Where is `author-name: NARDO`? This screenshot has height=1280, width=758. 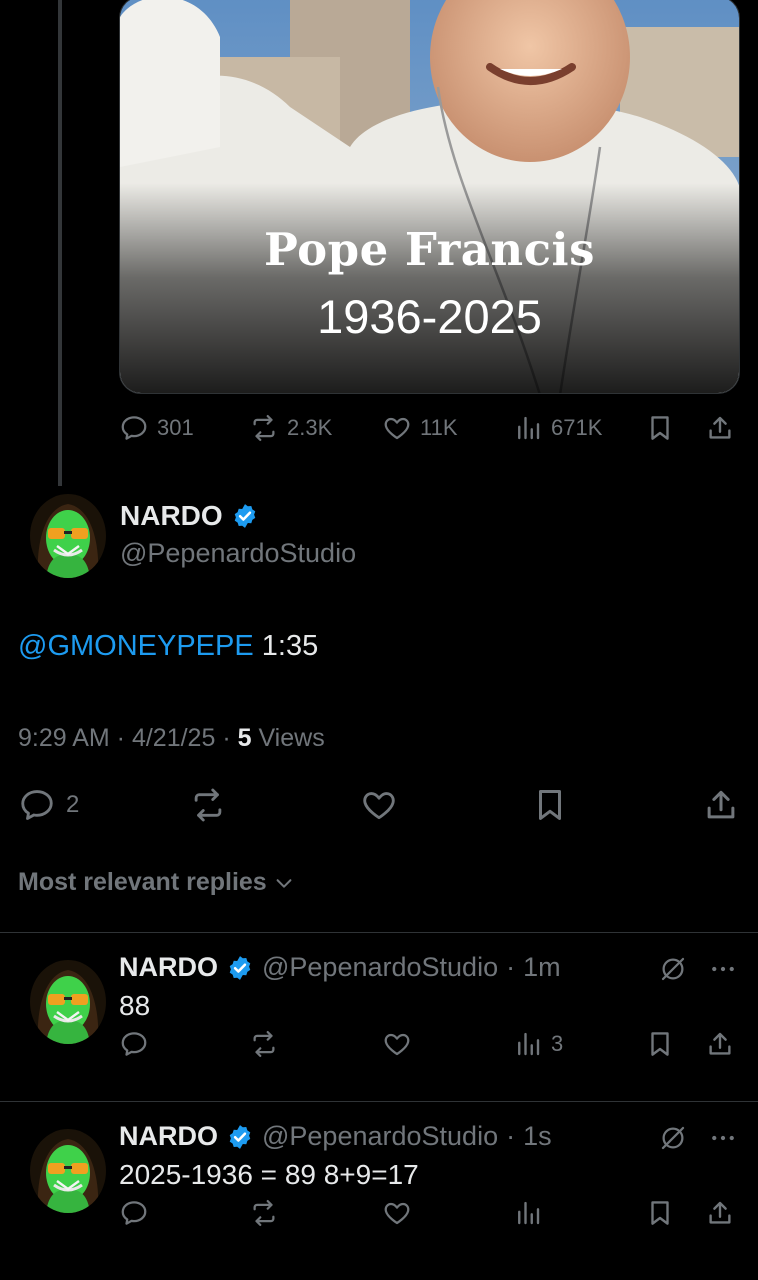
author-name: NARDO is located at coordinates (171, 515).